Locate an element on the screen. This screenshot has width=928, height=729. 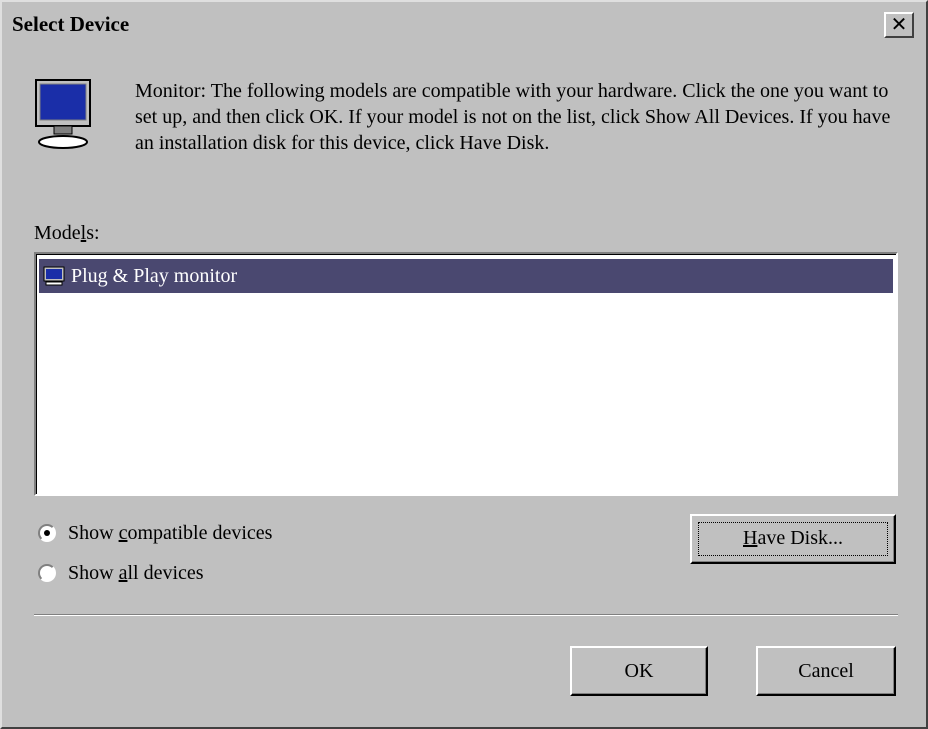
close-icon: ✕ is located at coordinates (899, 24).